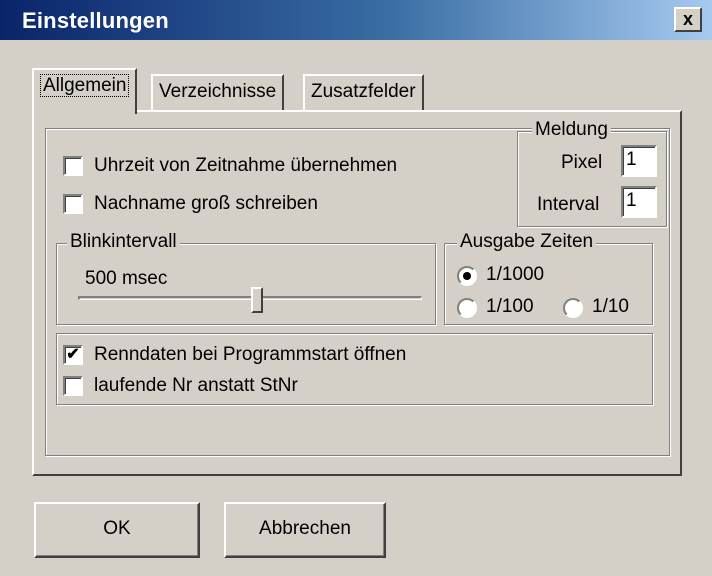 The height and width of the screenshot is (576, 712). I want to click on renndaten-label: Renndaten bei Programmstart öffnen, so click(250, 354).